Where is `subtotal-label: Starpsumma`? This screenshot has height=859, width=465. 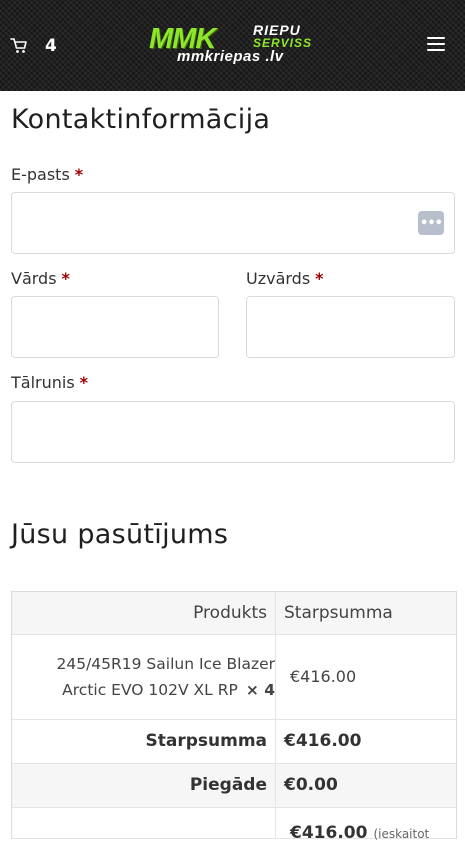
subtotal-label: Starpsumma is located at coordinates (144, 741).